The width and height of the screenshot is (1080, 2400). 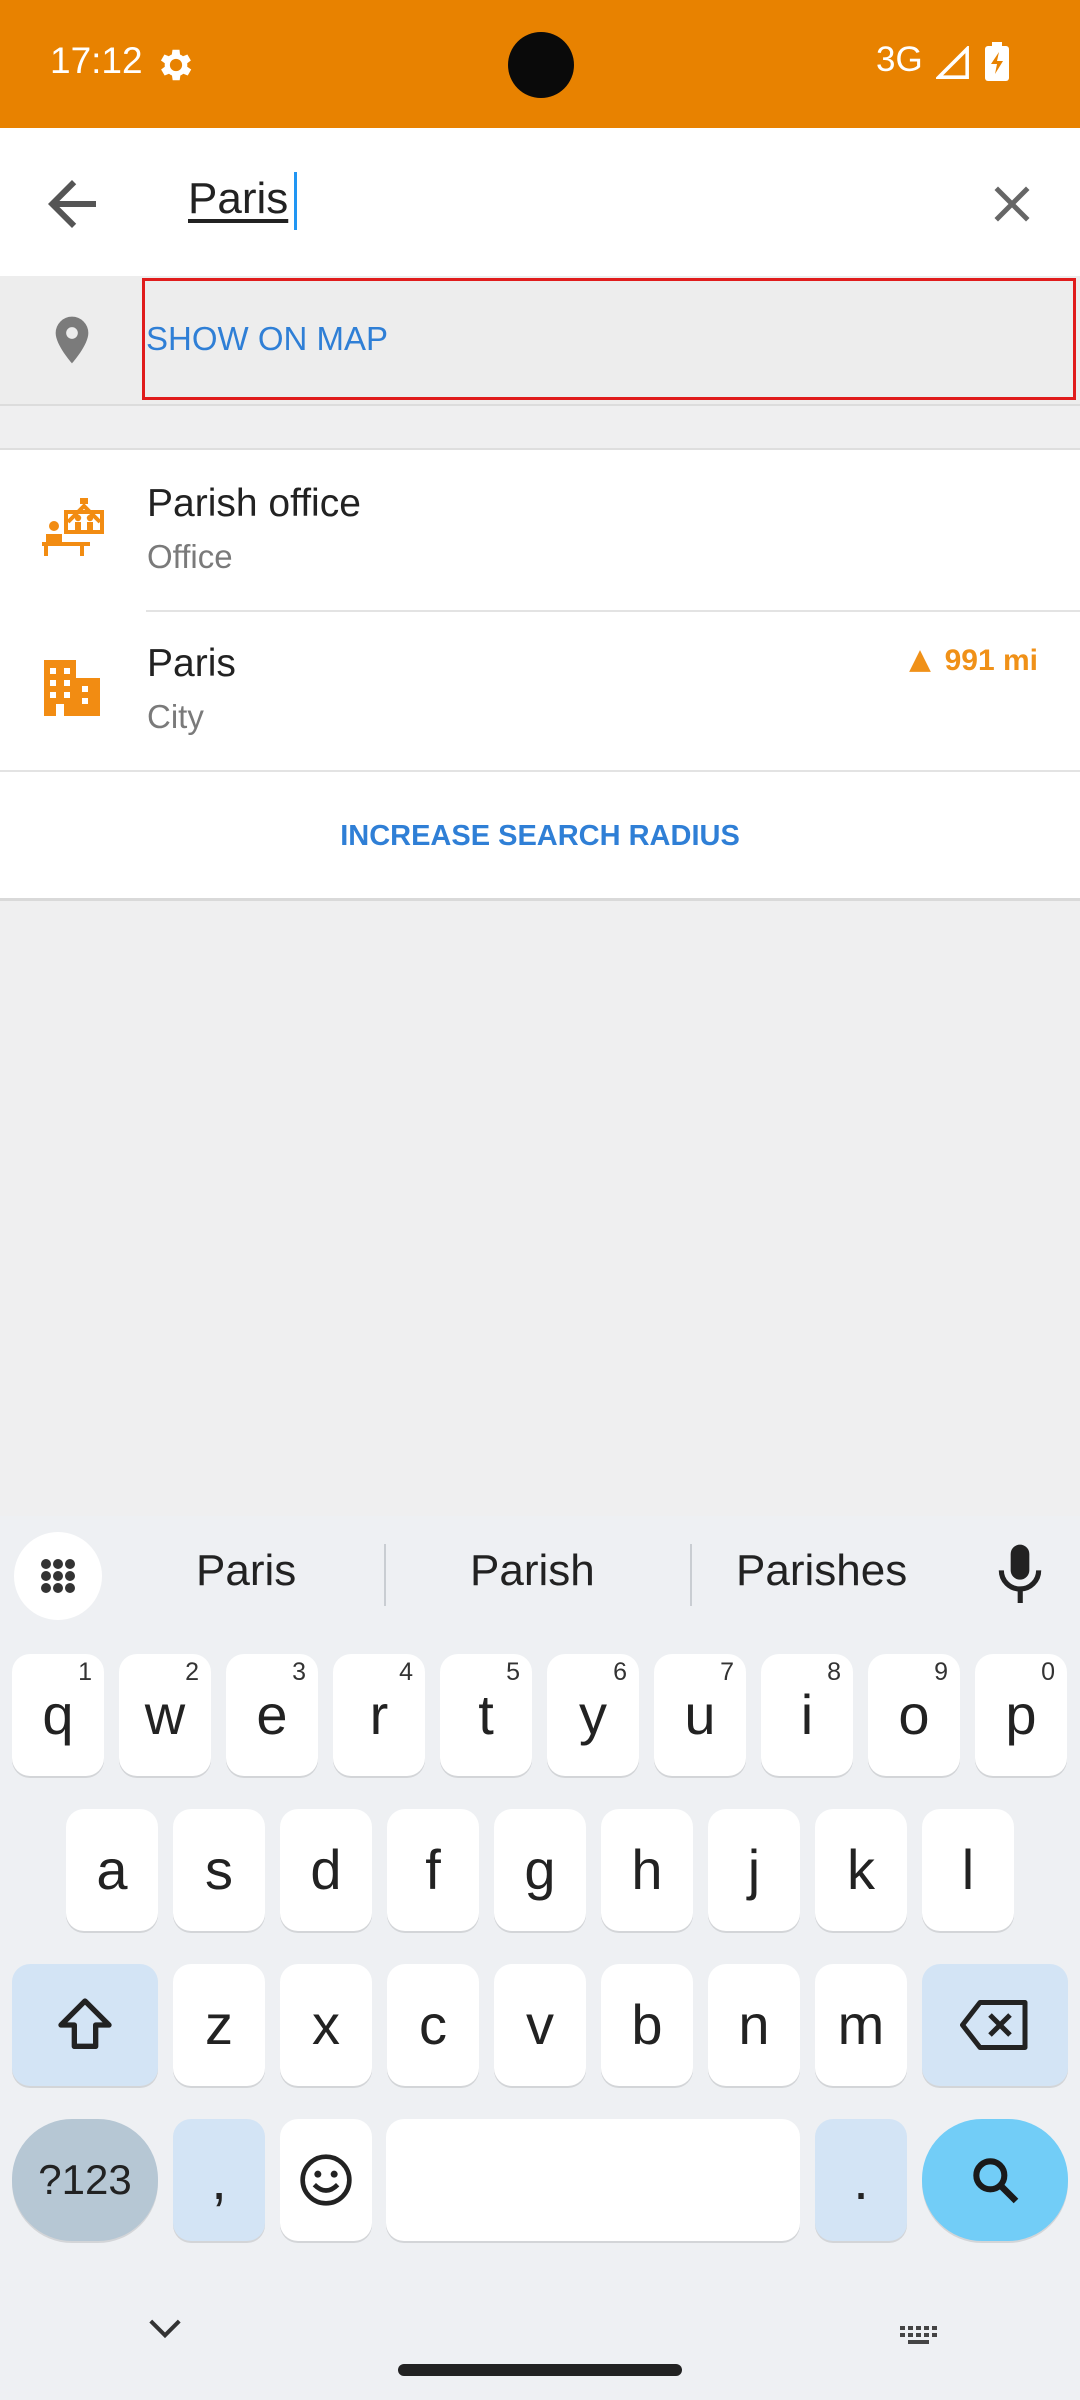 I want to click on search-bar: Paris, so click(x=540, y=202).